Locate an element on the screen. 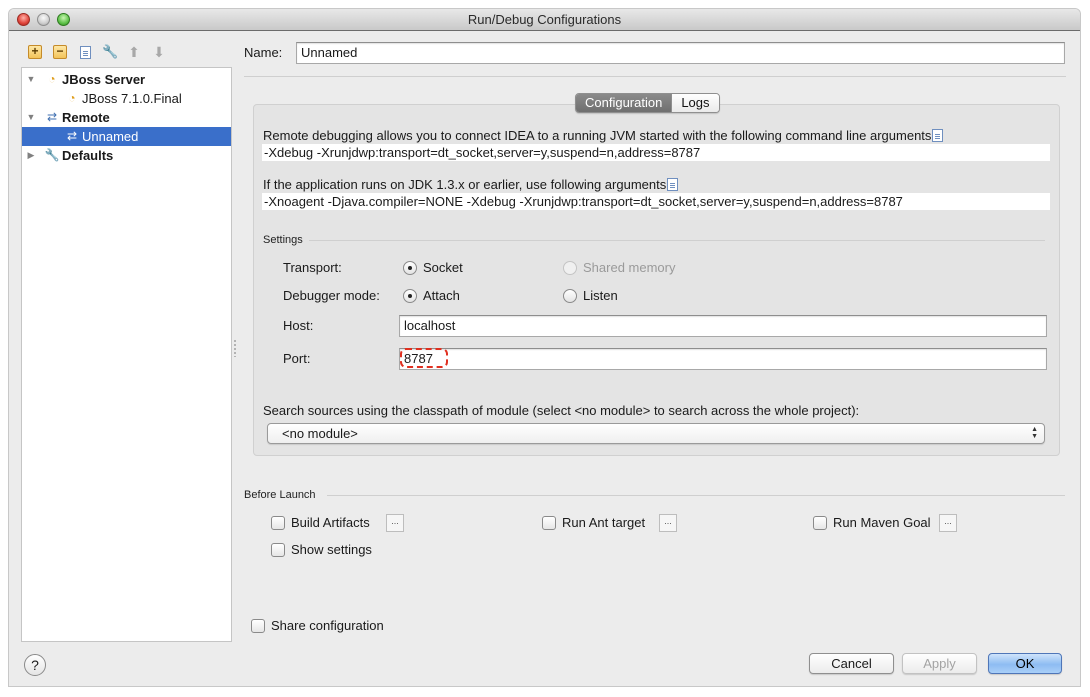 The width and height of the screenshot is (1090, 697). tree-item-label: Unnamed is located at coordinates (110, 136).